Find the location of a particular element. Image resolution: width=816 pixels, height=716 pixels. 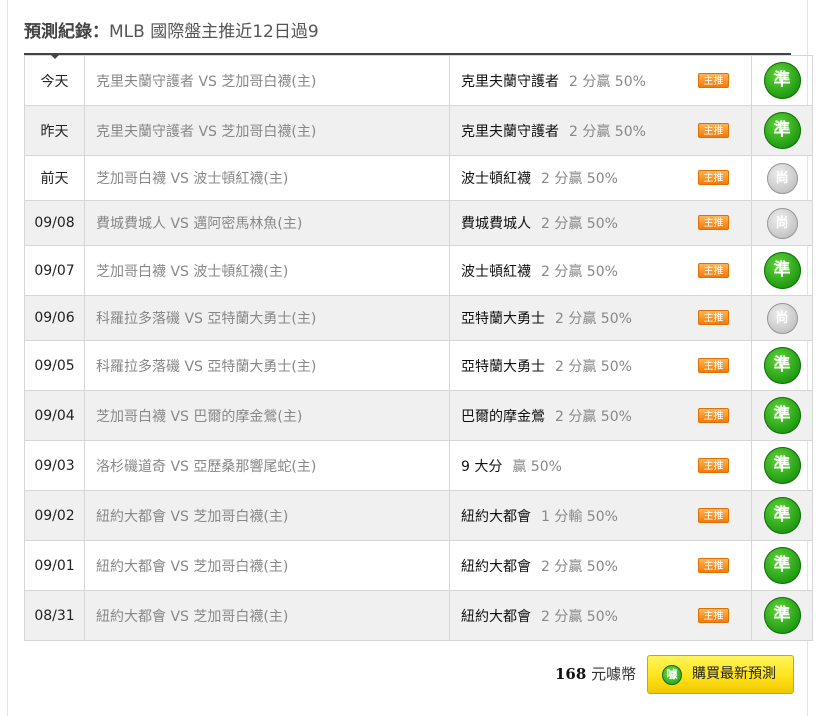

row-matchup: 洛杉磯道奇 VS 亞歷桑那響尾蛇(主) is located at coordinates (267, 465).